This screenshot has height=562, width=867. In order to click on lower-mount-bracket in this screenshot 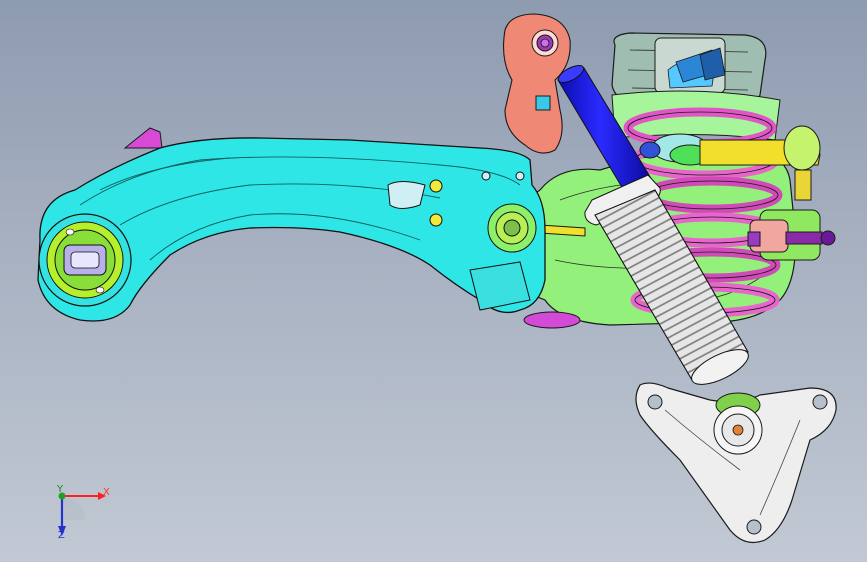, I will do `click(736, 462)`.